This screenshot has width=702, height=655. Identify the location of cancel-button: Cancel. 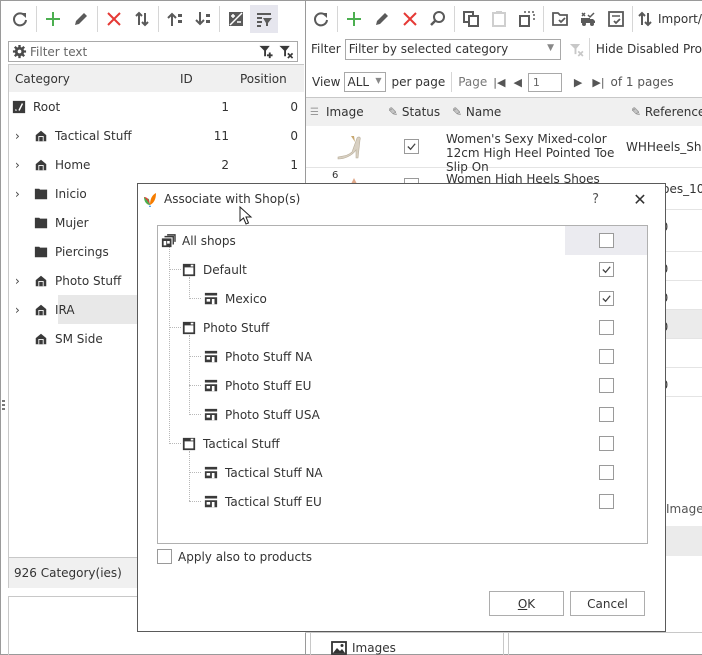
(607, 603).